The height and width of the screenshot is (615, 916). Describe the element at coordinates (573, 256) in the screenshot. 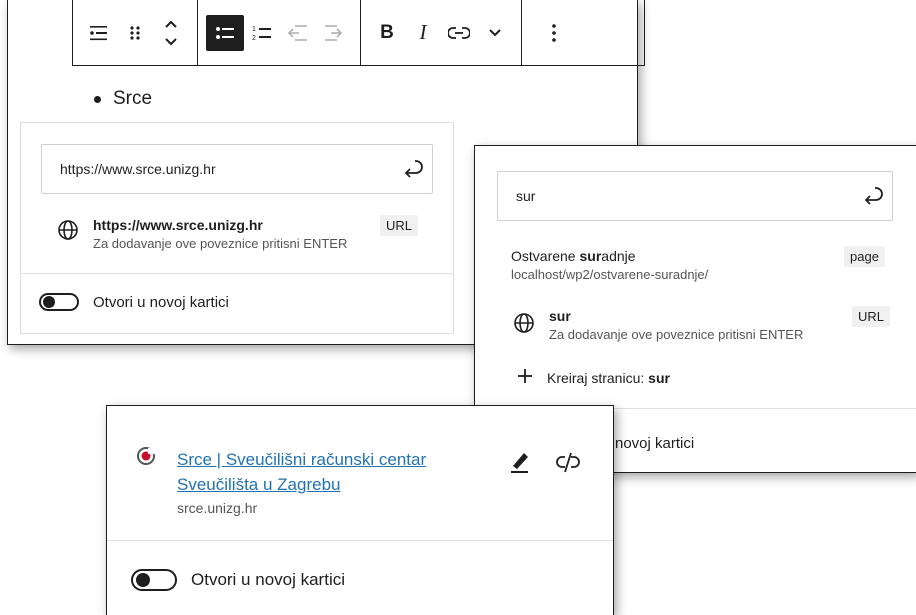

I see `result-title: Ostvarene suradnje` at that location.